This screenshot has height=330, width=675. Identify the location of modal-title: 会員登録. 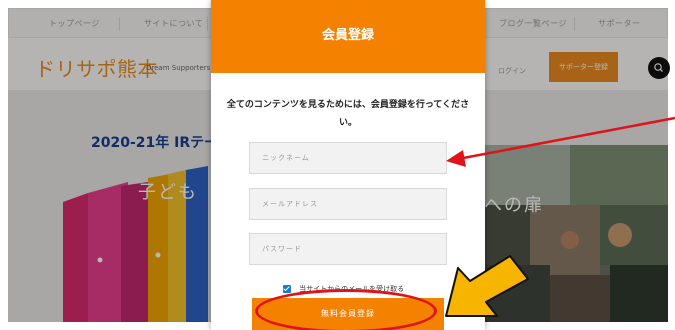
(347, 35).